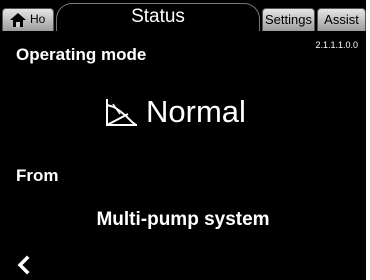 This screenshot has width=370, height=280. I want to click on operating-mode-value-row: Normal, so click(175, 112).